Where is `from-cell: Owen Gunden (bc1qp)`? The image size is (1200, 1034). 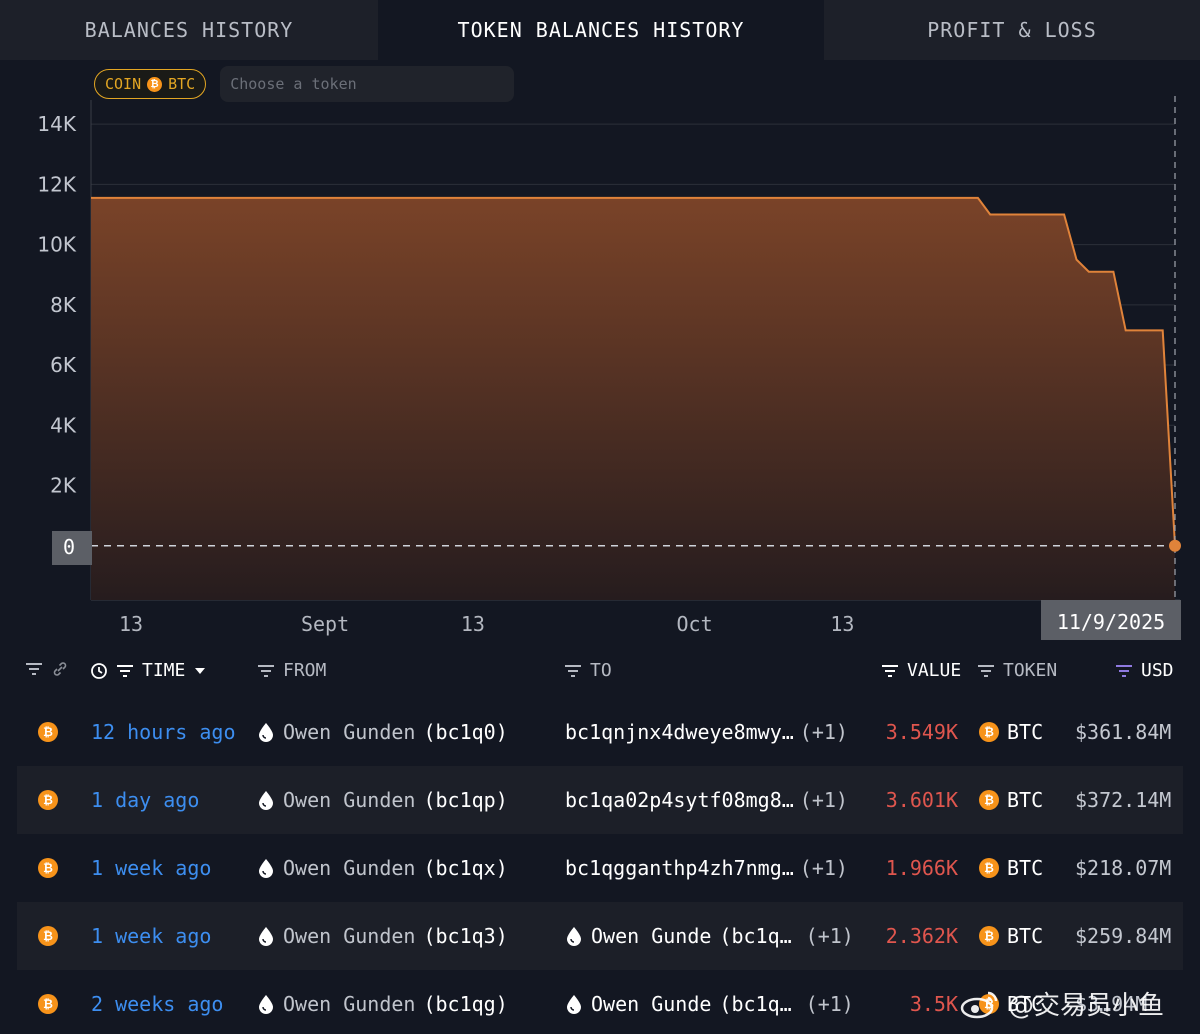
from-cell: Owen Gunden (bc1qp) is located at coordinates (382, 800).